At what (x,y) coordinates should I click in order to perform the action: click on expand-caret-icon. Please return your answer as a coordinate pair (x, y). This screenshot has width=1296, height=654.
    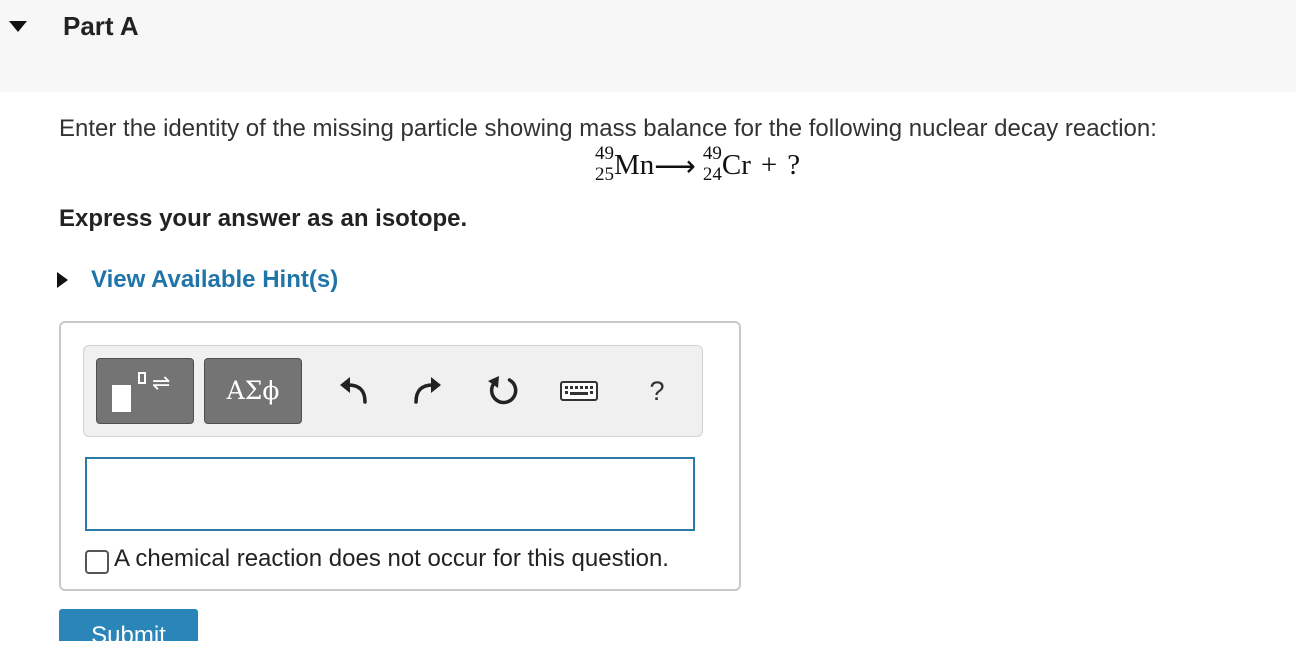
    Looking at the image, I should click on (62, 280).